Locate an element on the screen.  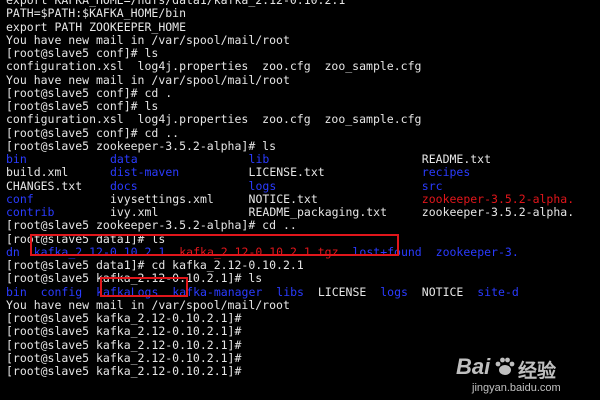
terminal-directory-entry: libs is located at coordinates (290, 291).